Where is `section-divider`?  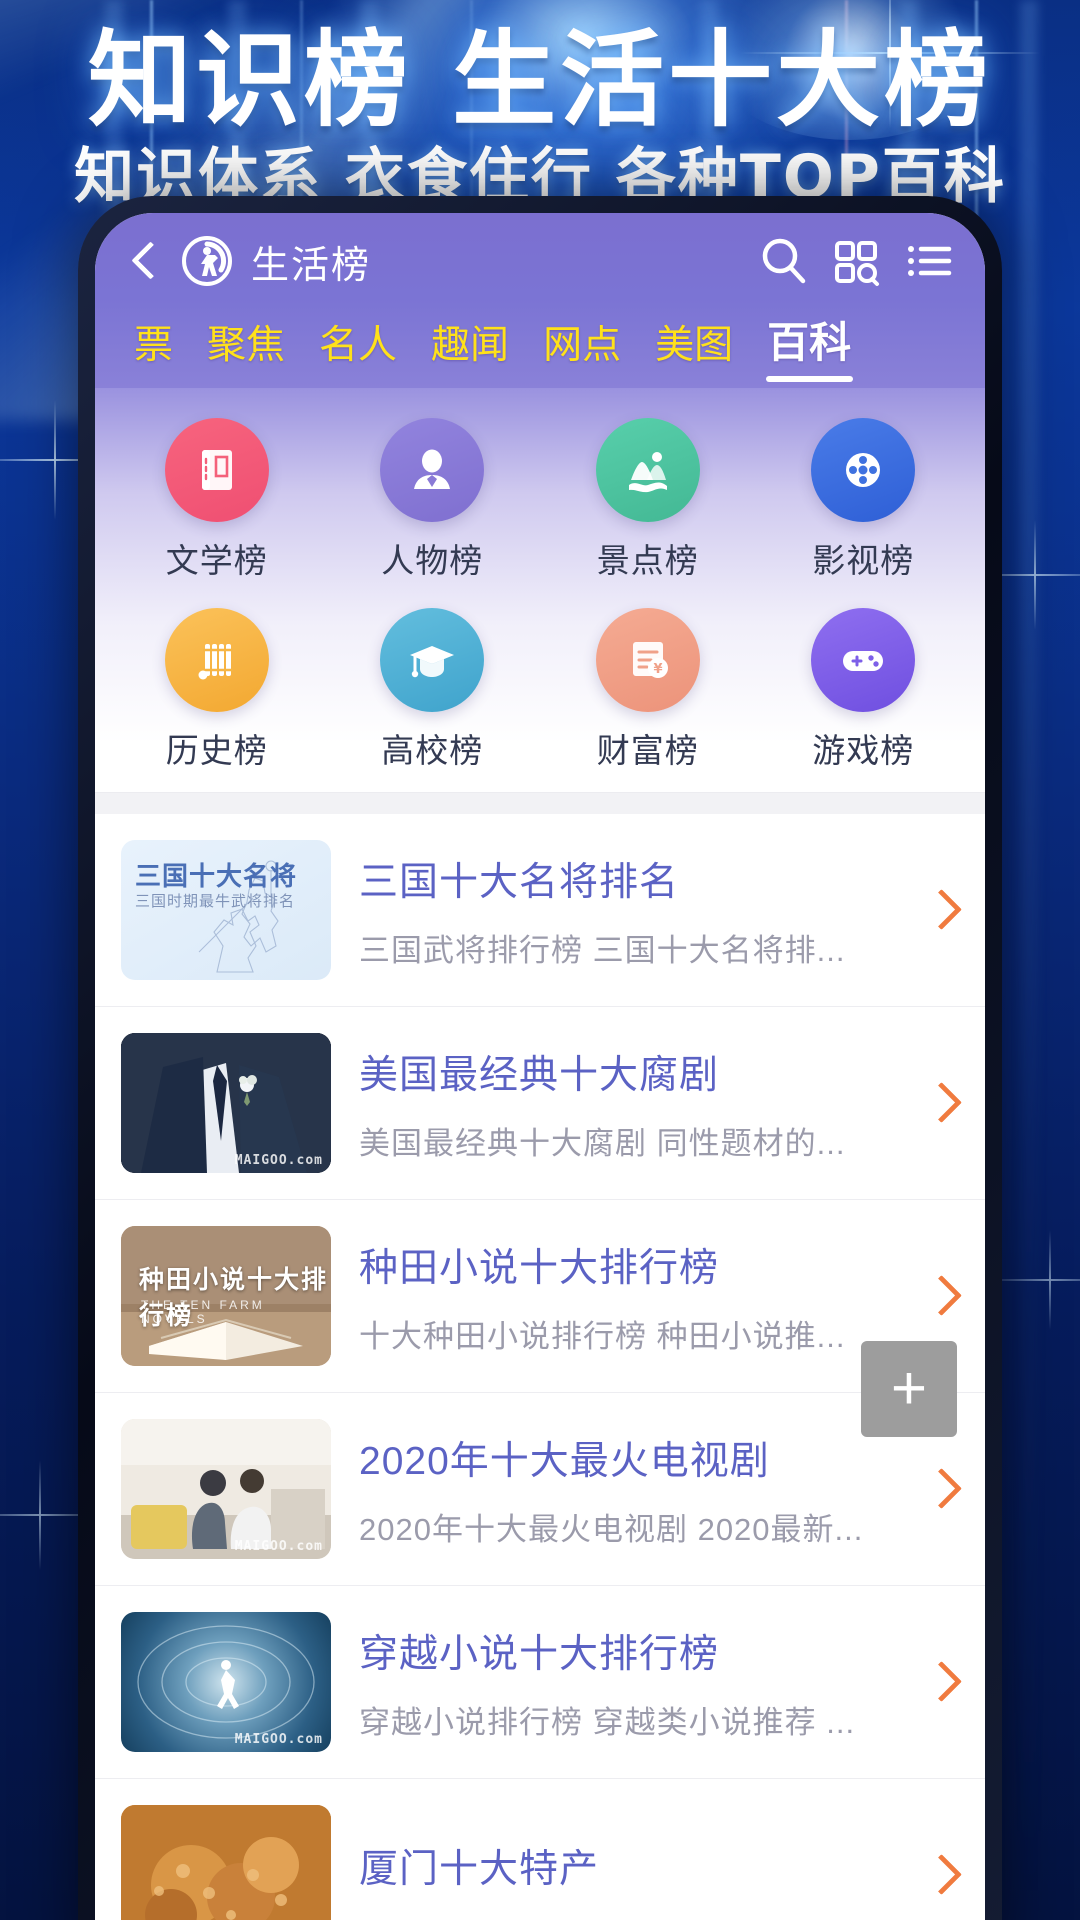 section-divider is located at coordinates (540, 803).